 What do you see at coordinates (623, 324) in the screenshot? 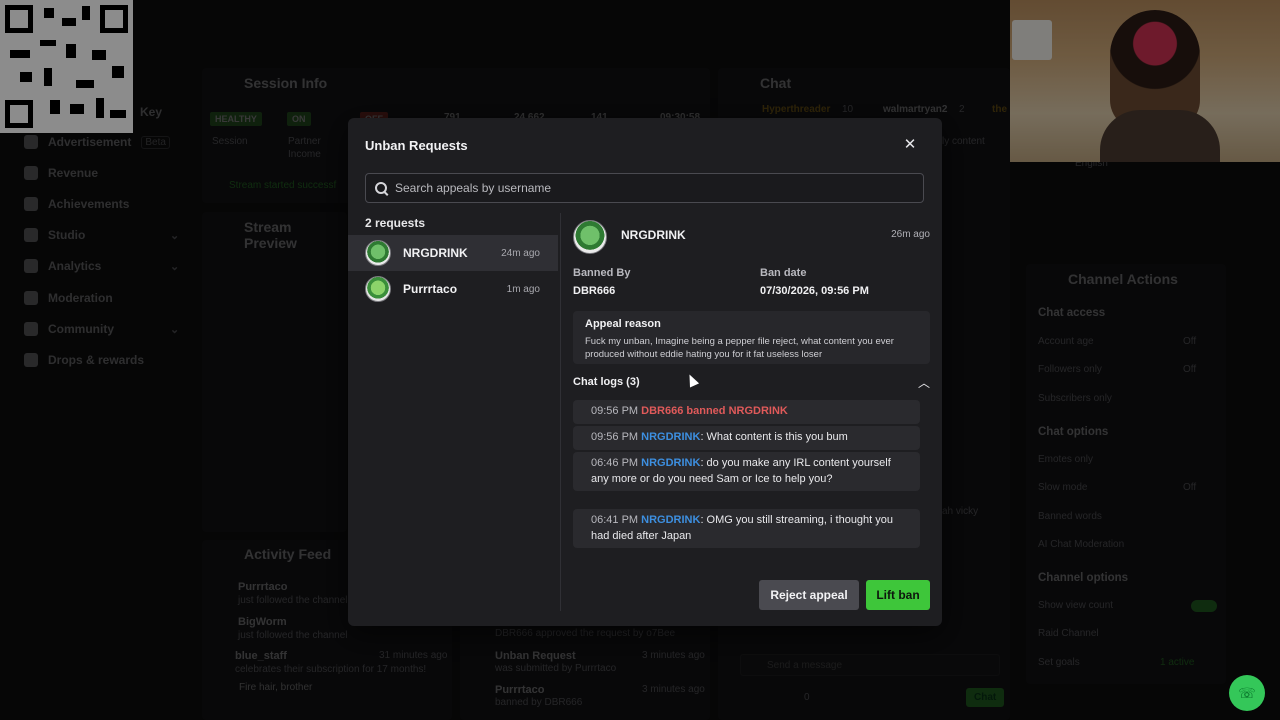
I see `appeal-reason-title: Appeal reason` at bounding box center [623, 324].